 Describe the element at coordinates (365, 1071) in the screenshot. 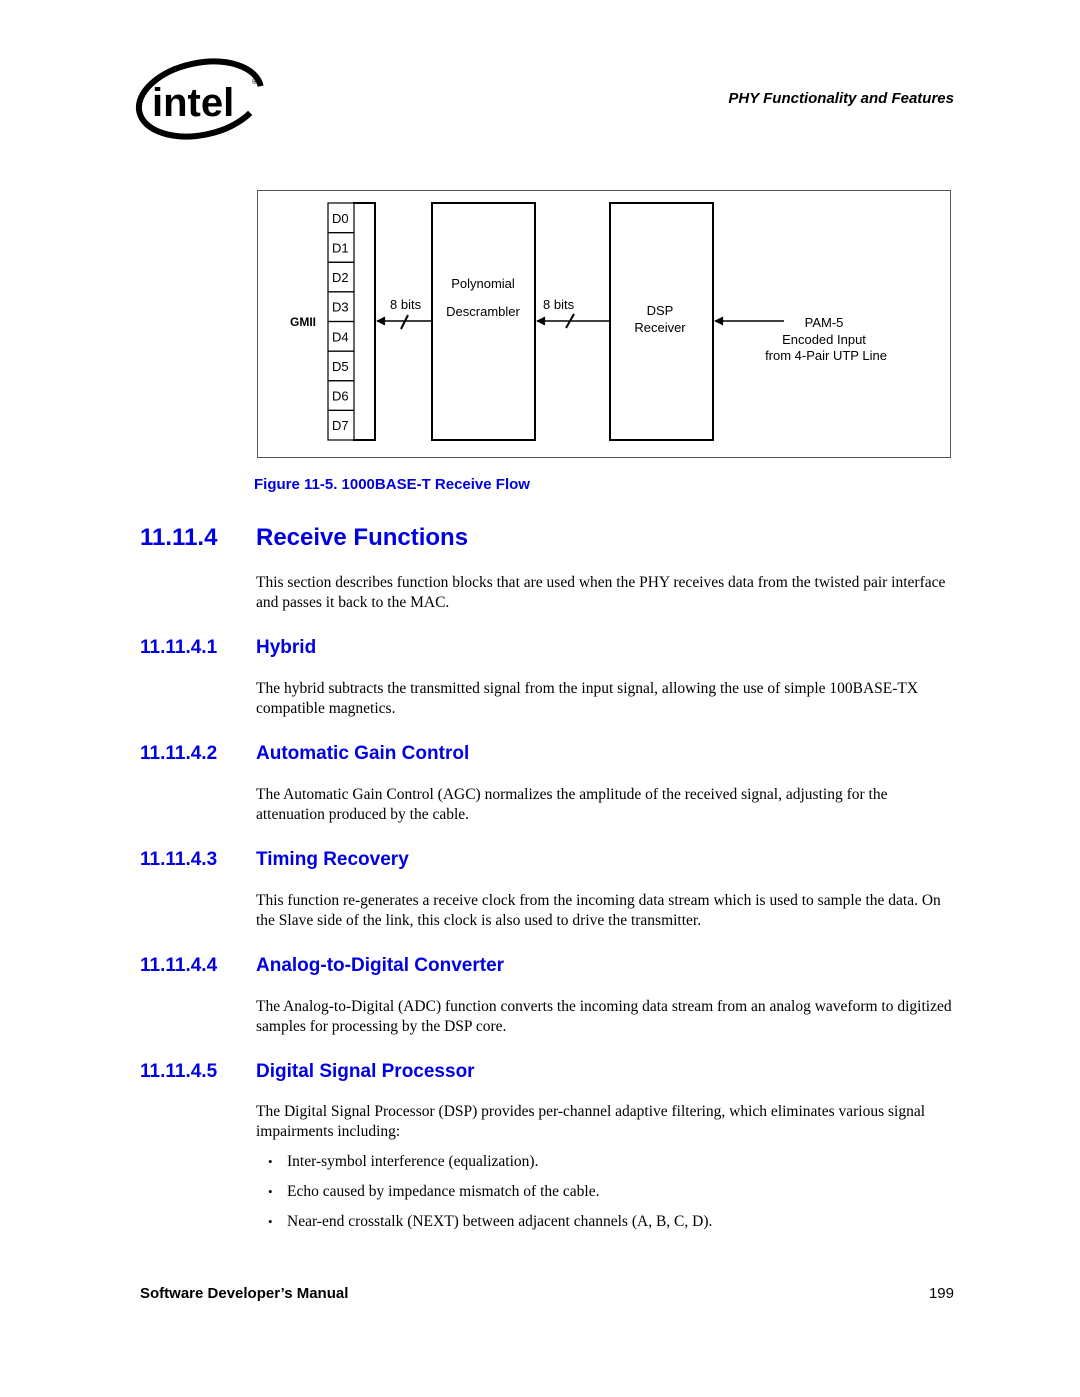

I see `subsection-title: Digital Signal Processor` at that location.